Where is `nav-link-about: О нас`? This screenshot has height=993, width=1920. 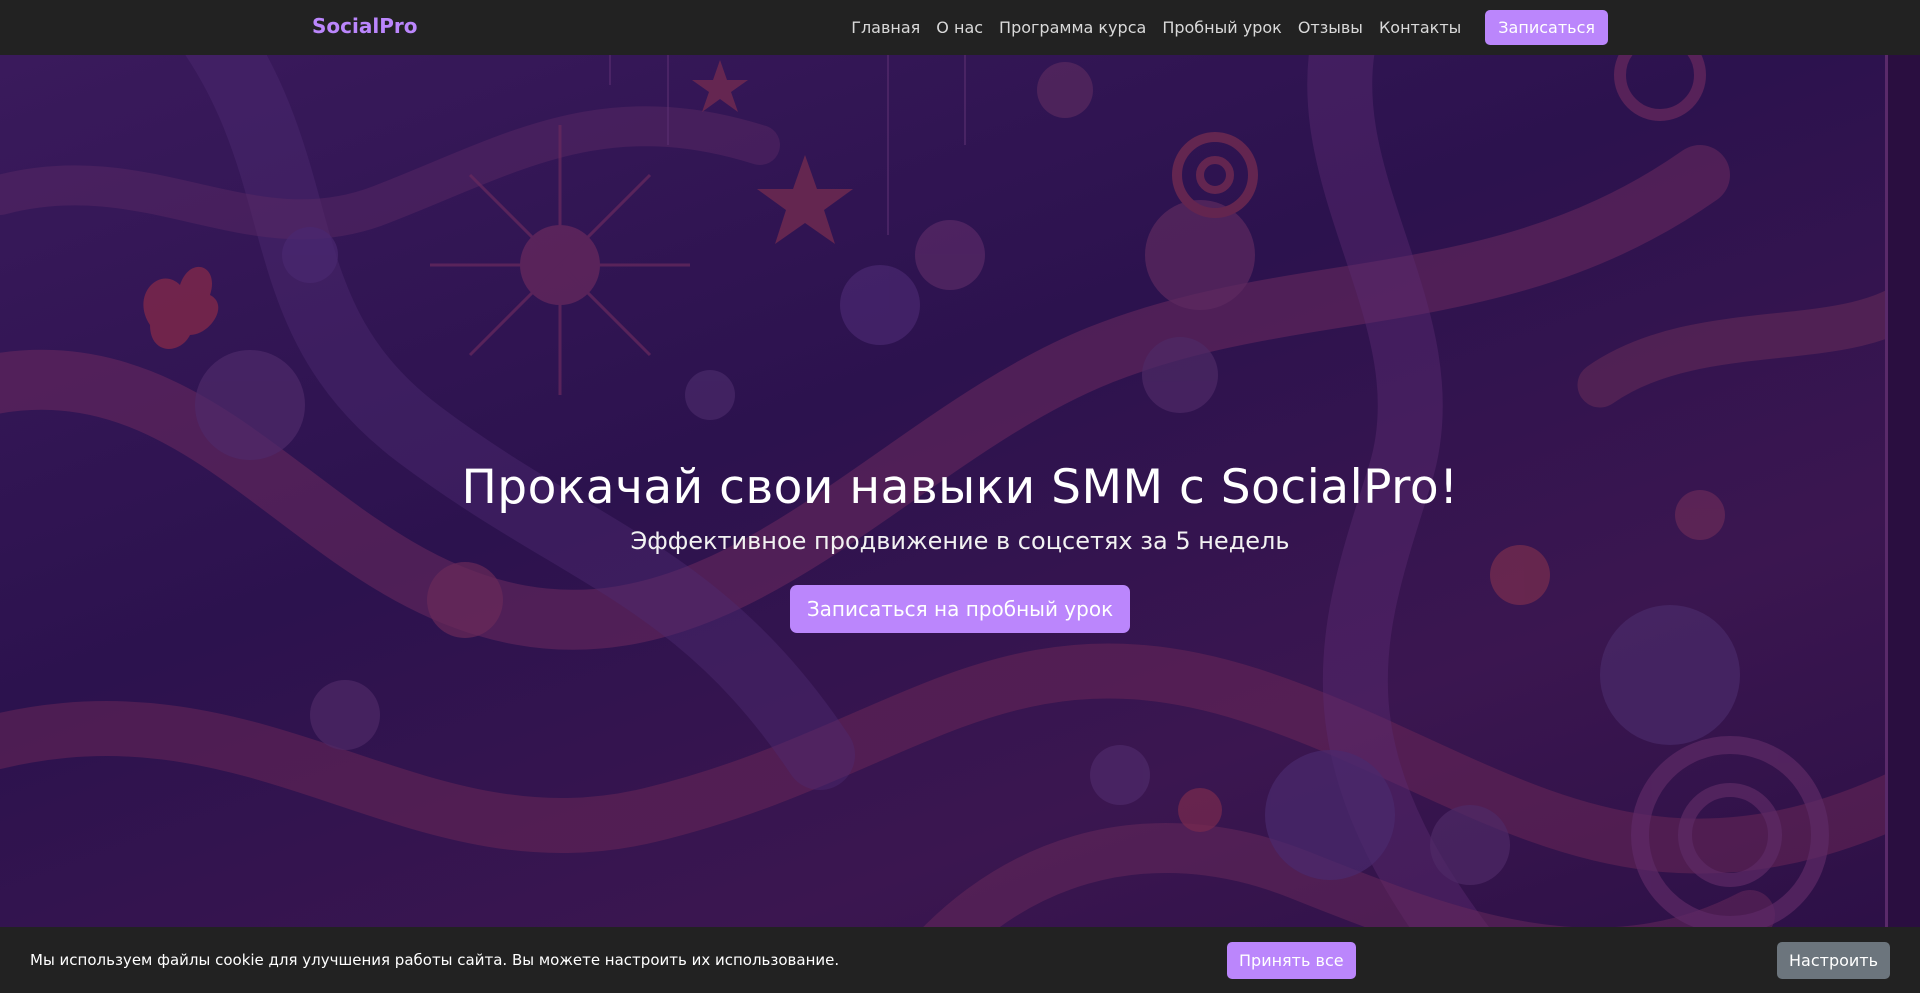
nav-link-about: О нас is located at coordinates (959, 27).